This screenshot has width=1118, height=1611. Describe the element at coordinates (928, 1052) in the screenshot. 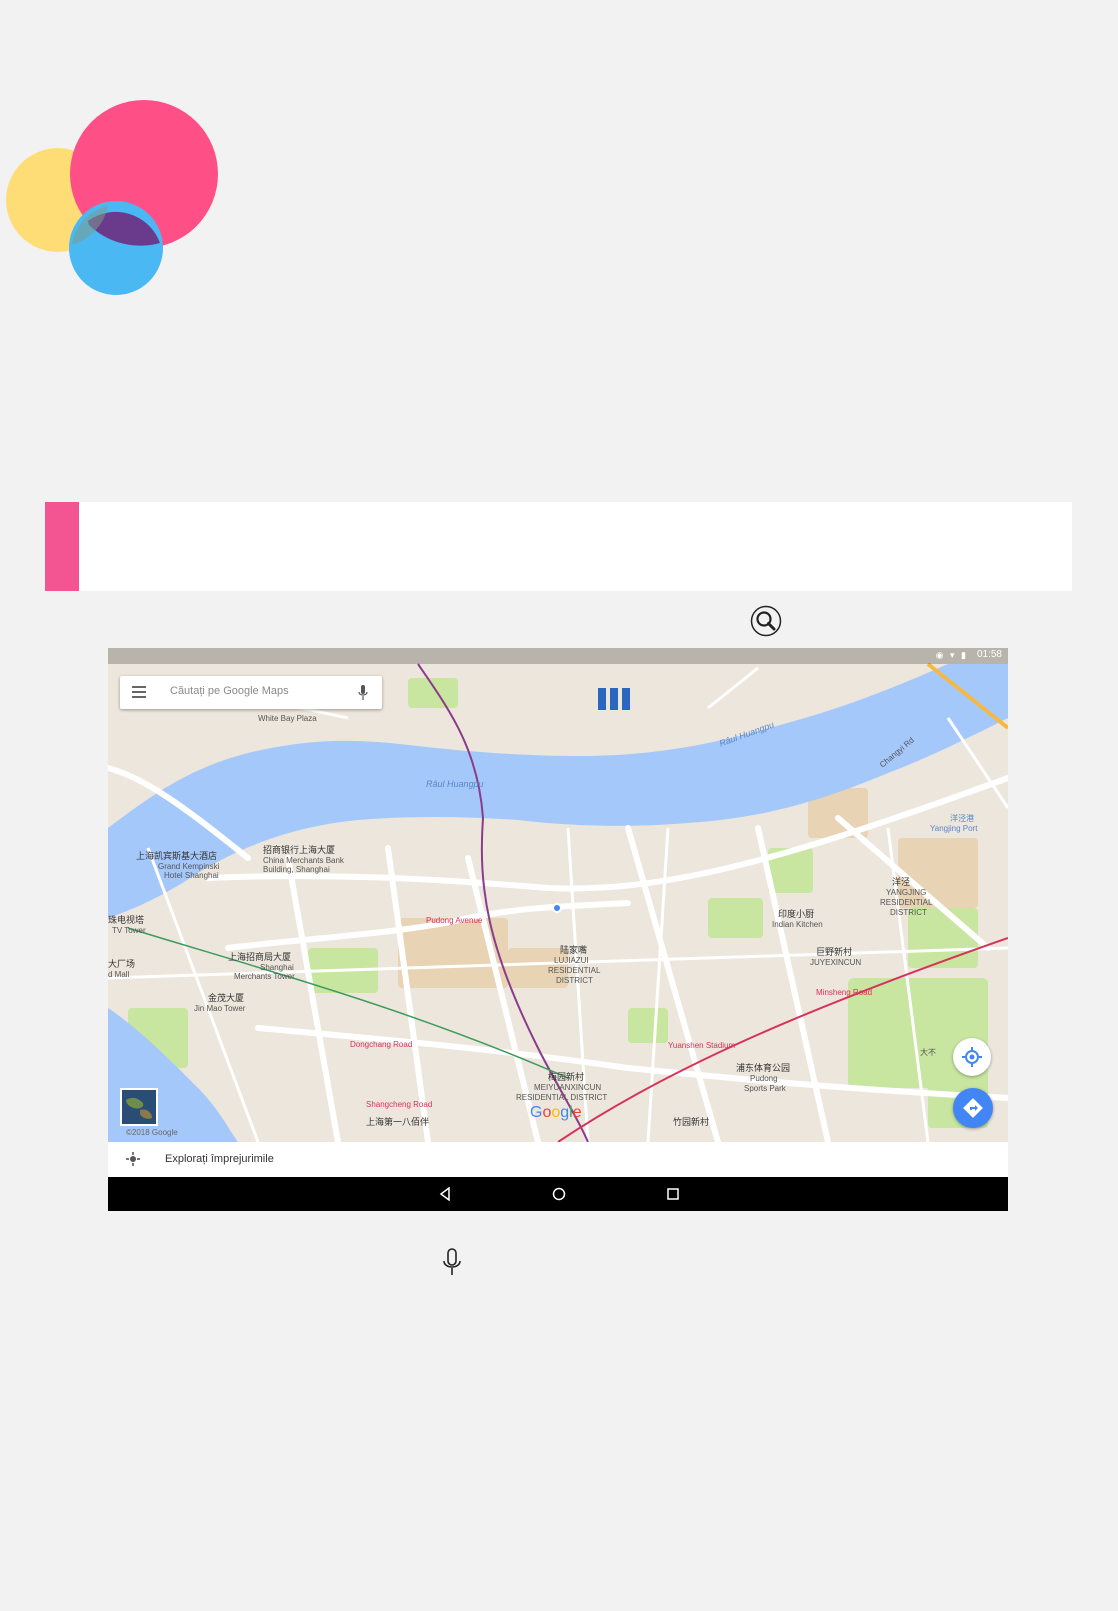

I see `map-label: 大不` at that location.